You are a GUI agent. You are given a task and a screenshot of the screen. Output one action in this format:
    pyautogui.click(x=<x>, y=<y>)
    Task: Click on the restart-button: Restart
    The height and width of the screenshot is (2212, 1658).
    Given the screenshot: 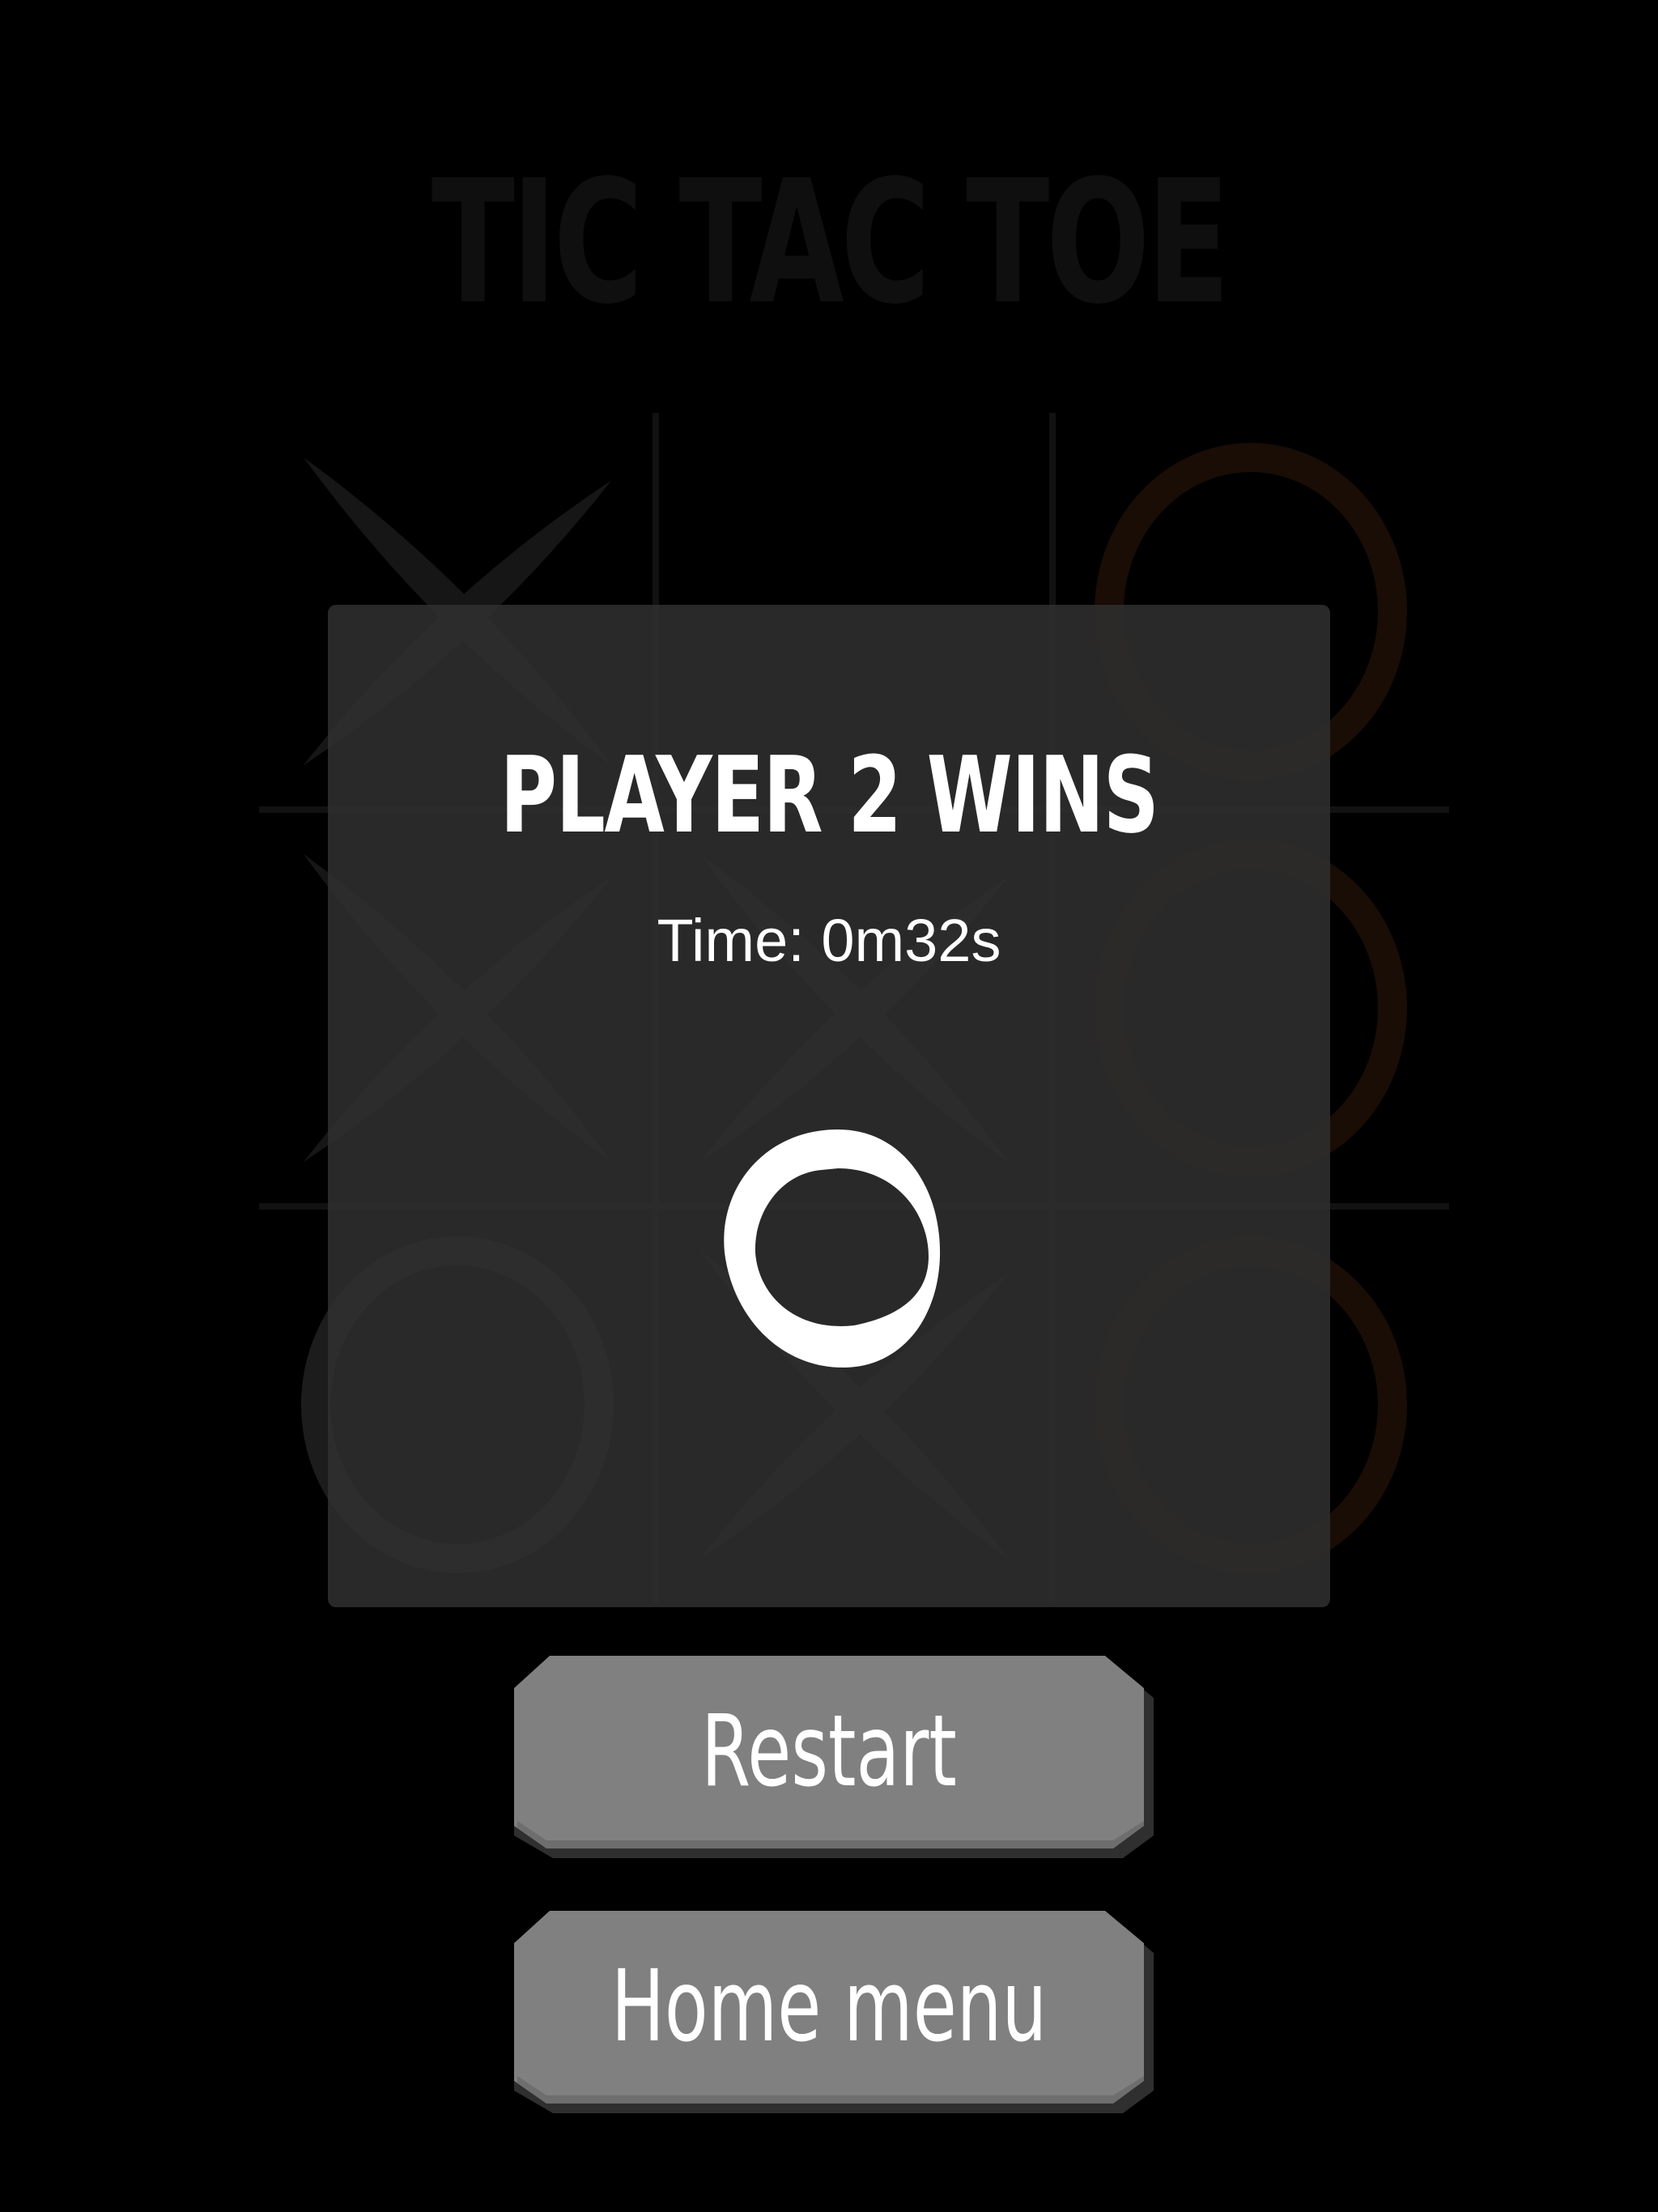 What is the action you would take?
    pyautogui.click(x=834, y=1761)
    